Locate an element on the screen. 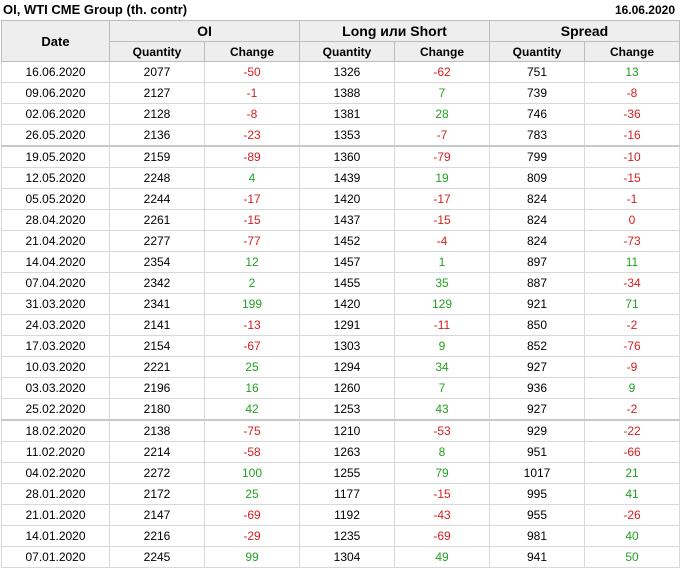 The image size is (680, 568). long-short-quantity-cell: 1452 is located at coordinates (347, 241).